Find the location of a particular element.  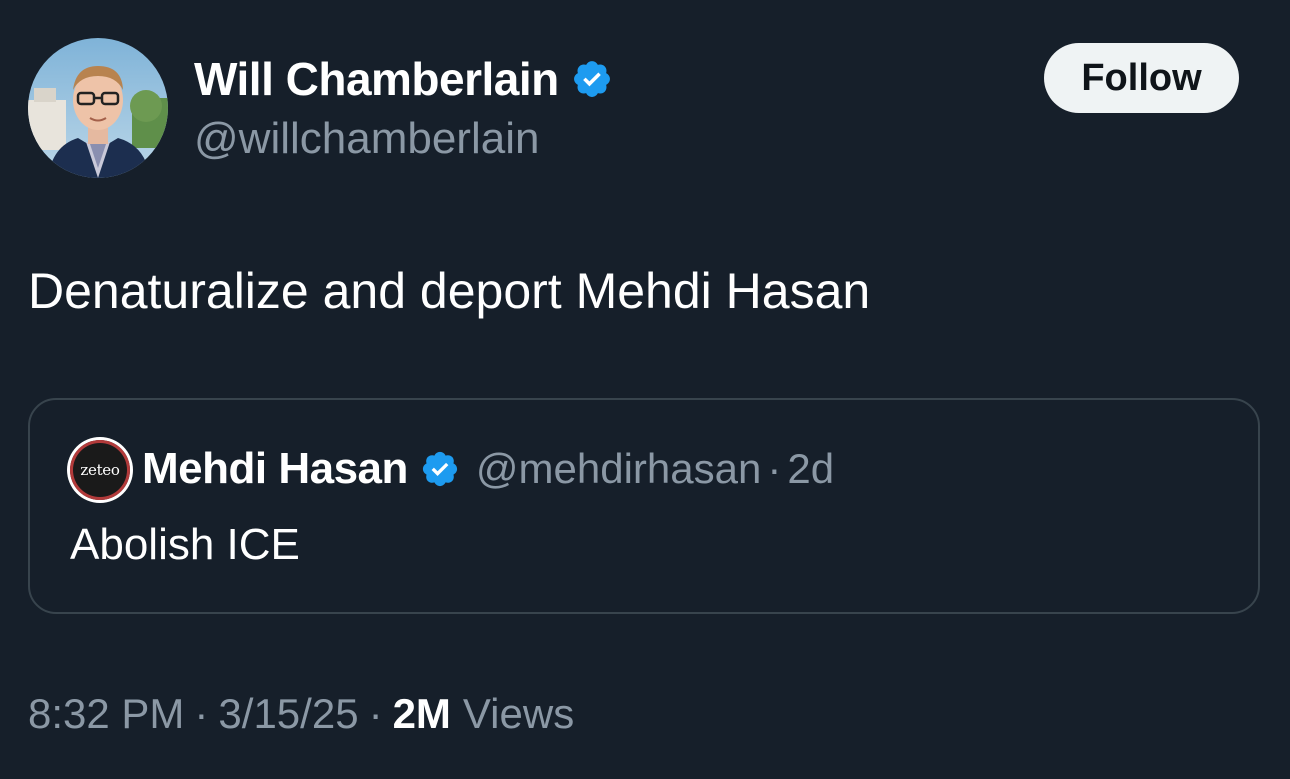

author-handle: @willchamberlain is located at coordinates (366, 139).